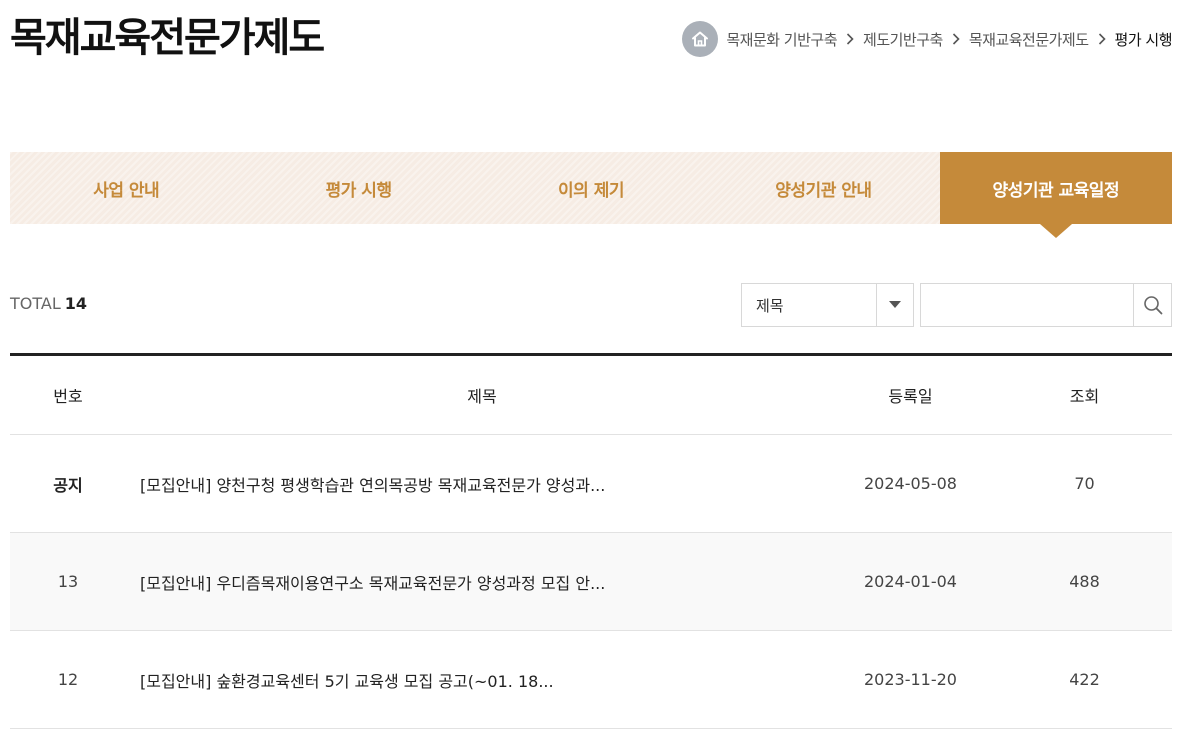 The height and width of the screenshot is (729, 1200). I want to click on total-number: 14, so click(76, 303).